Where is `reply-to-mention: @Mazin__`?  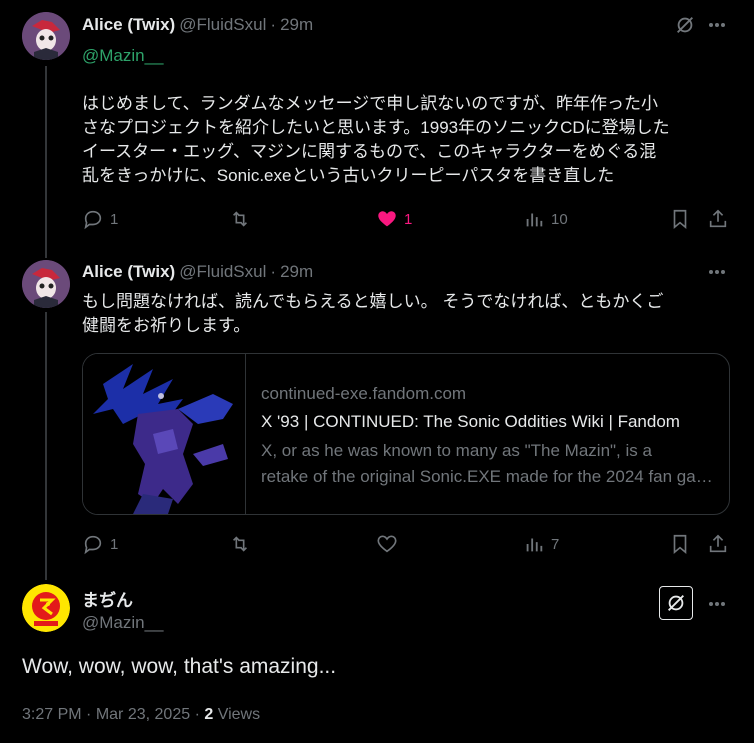 reply-to-mention: @Mazin__ is located at coordinates (123, 56).